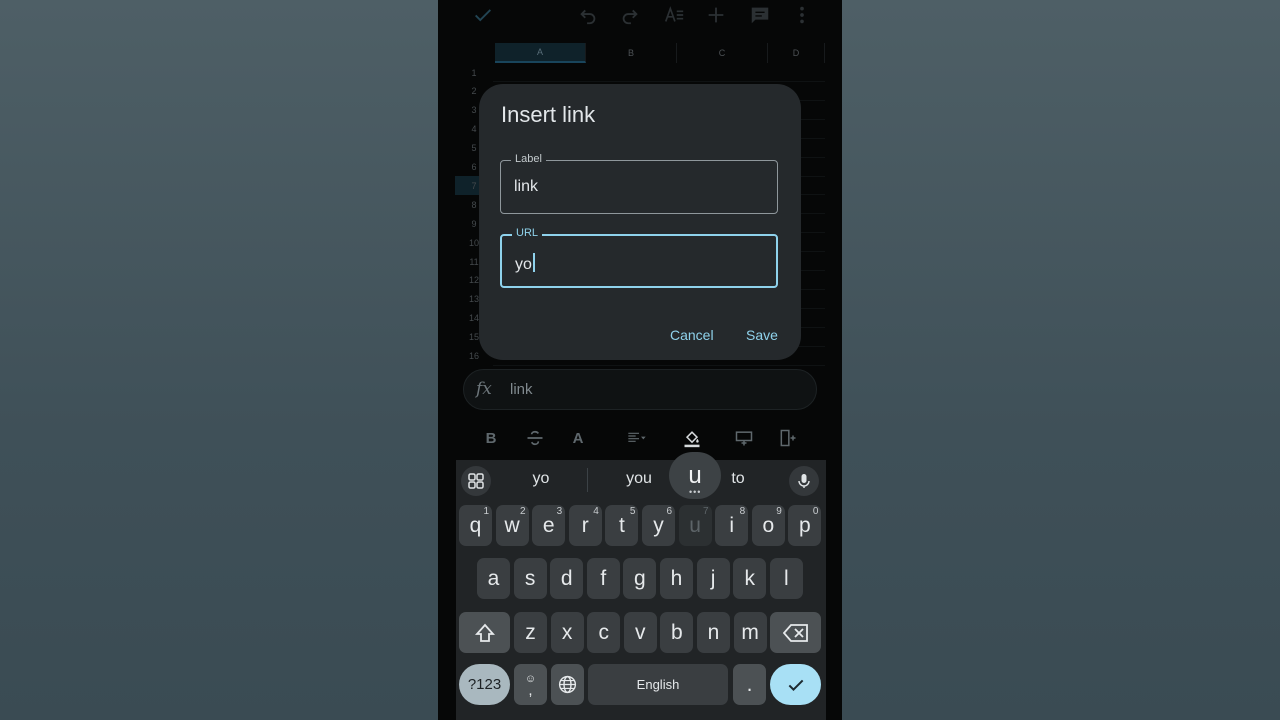  Describe the element at coordinates (804, 481) in the screenshot. I see `mic-icon` at that location.